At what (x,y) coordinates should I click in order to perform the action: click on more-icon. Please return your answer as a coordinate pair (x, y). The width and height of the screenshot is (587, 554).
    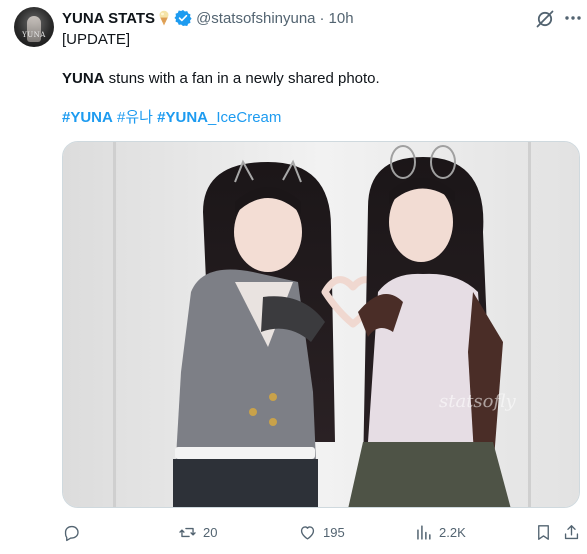
    Looking at the image, I should click on (573, 18).